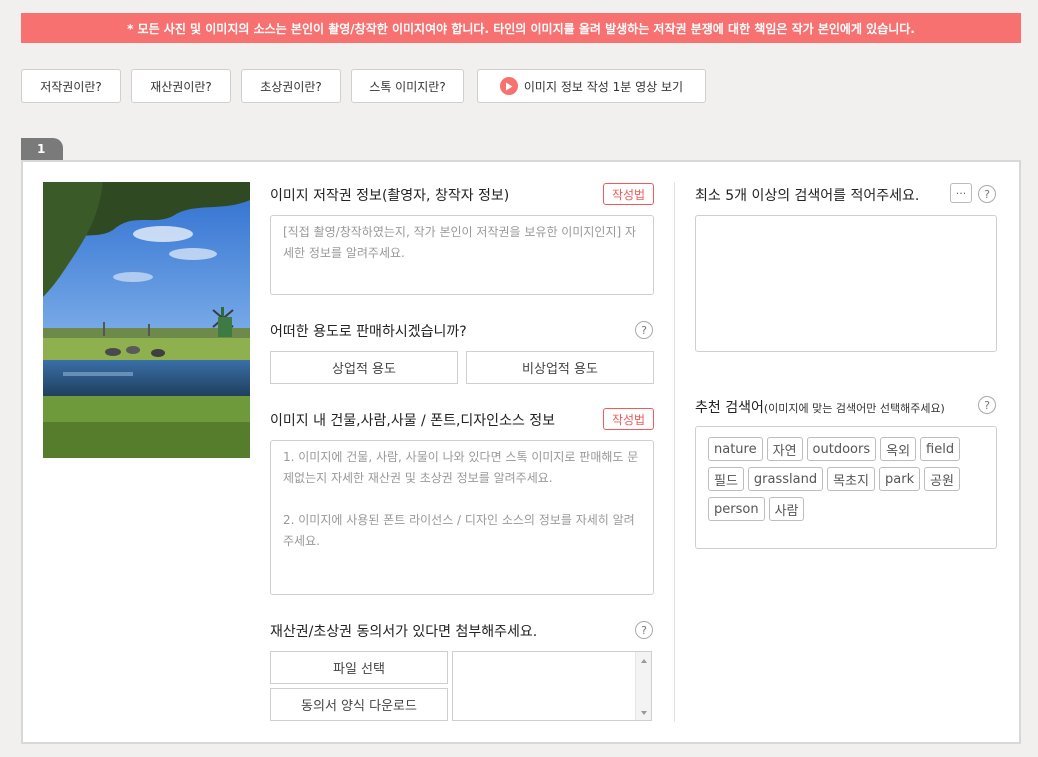 The width and height of the screenshot is (1038, 757). What do you see at coordinates (961, 193) in the screenshot?
I see `keywords-more-button: ···` at bounding box center [961, 193].